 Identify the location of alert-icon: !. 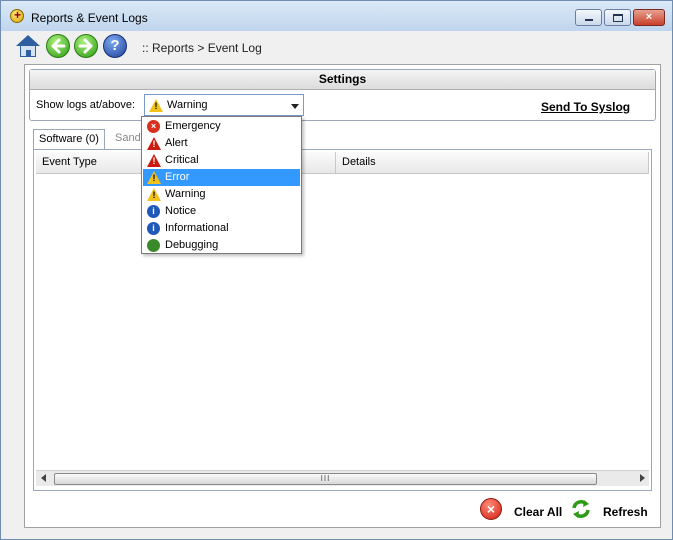
(154, 143).